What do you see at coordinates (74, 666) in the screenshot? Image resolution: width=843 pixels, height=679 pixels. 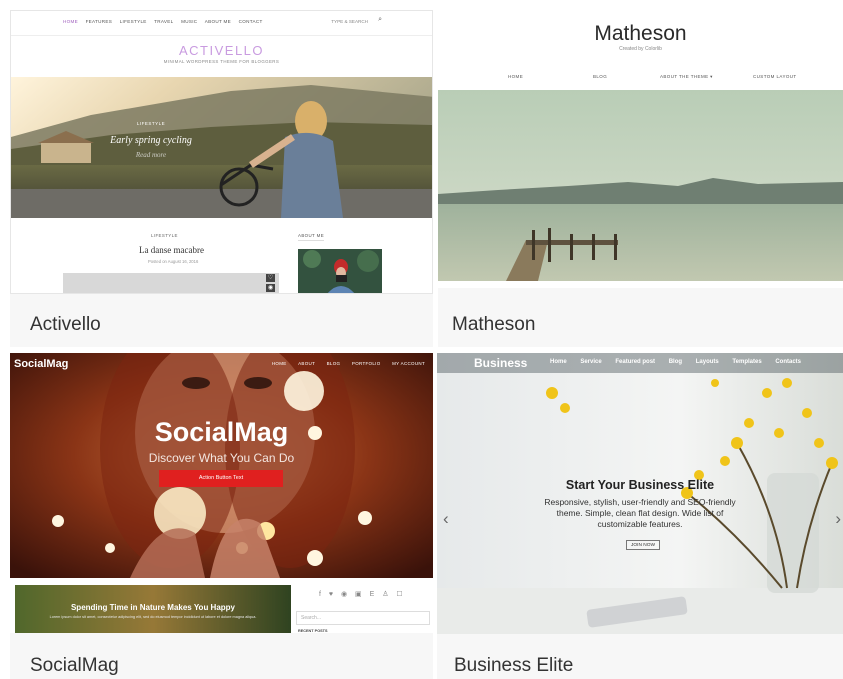 I see `theme-name: SocialMag` at bounding box center [74, 666].